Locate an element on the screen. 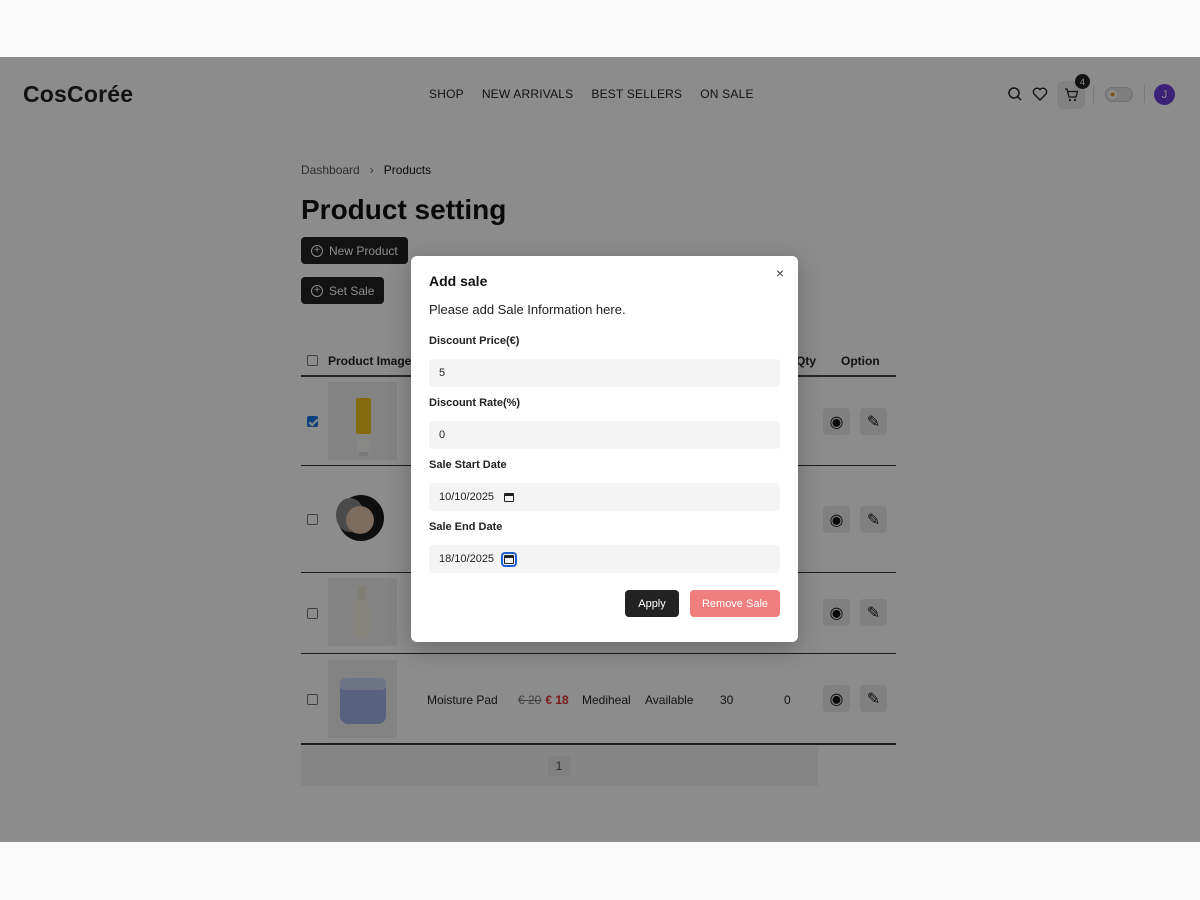 This screenshot has height=900, width=1200. sale-end-date-label: Sale End Date is located at coordinates (466, 527).